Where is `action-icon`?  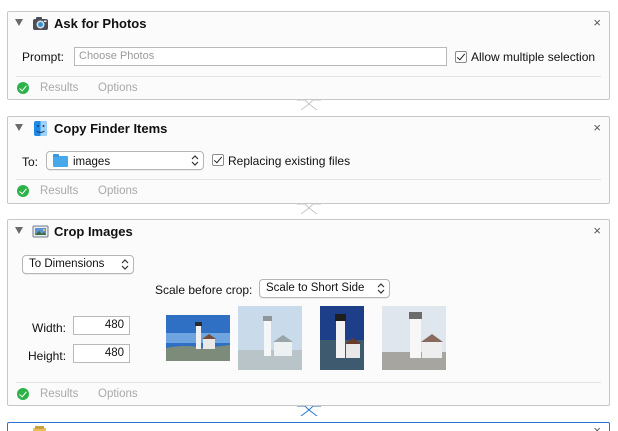
action-icon is located at coordinates (39, 428).